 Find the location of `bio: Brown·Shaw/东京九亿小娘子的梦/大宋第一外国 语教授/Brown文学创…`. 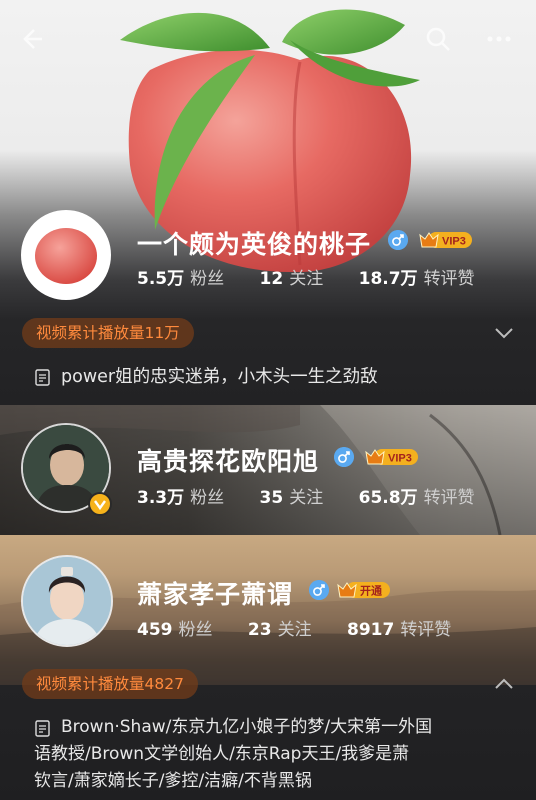

bio: Brown·Shaw/东京九亿小娘子的梦/大宋第一外国 语教授/Brown文学创… is located at coordinates (233, 754).